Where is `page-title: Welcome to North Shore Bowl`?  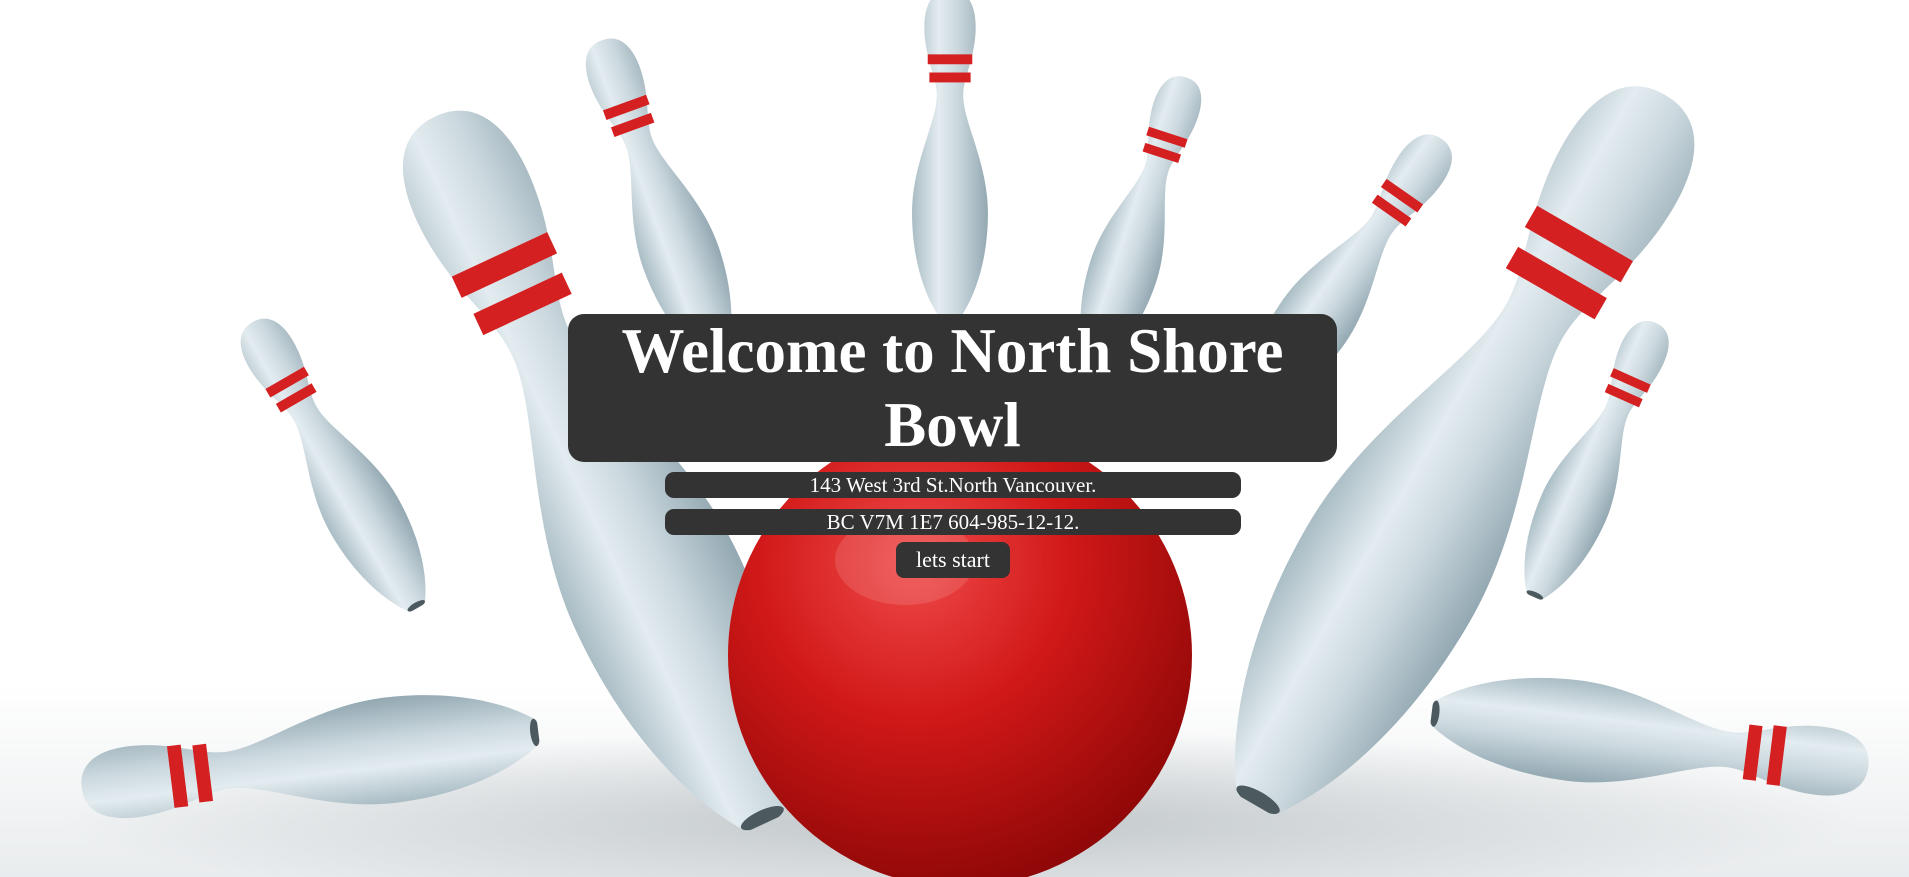 page-title: Welcome to North Shore Bowl is located at coordinates (952, 388).